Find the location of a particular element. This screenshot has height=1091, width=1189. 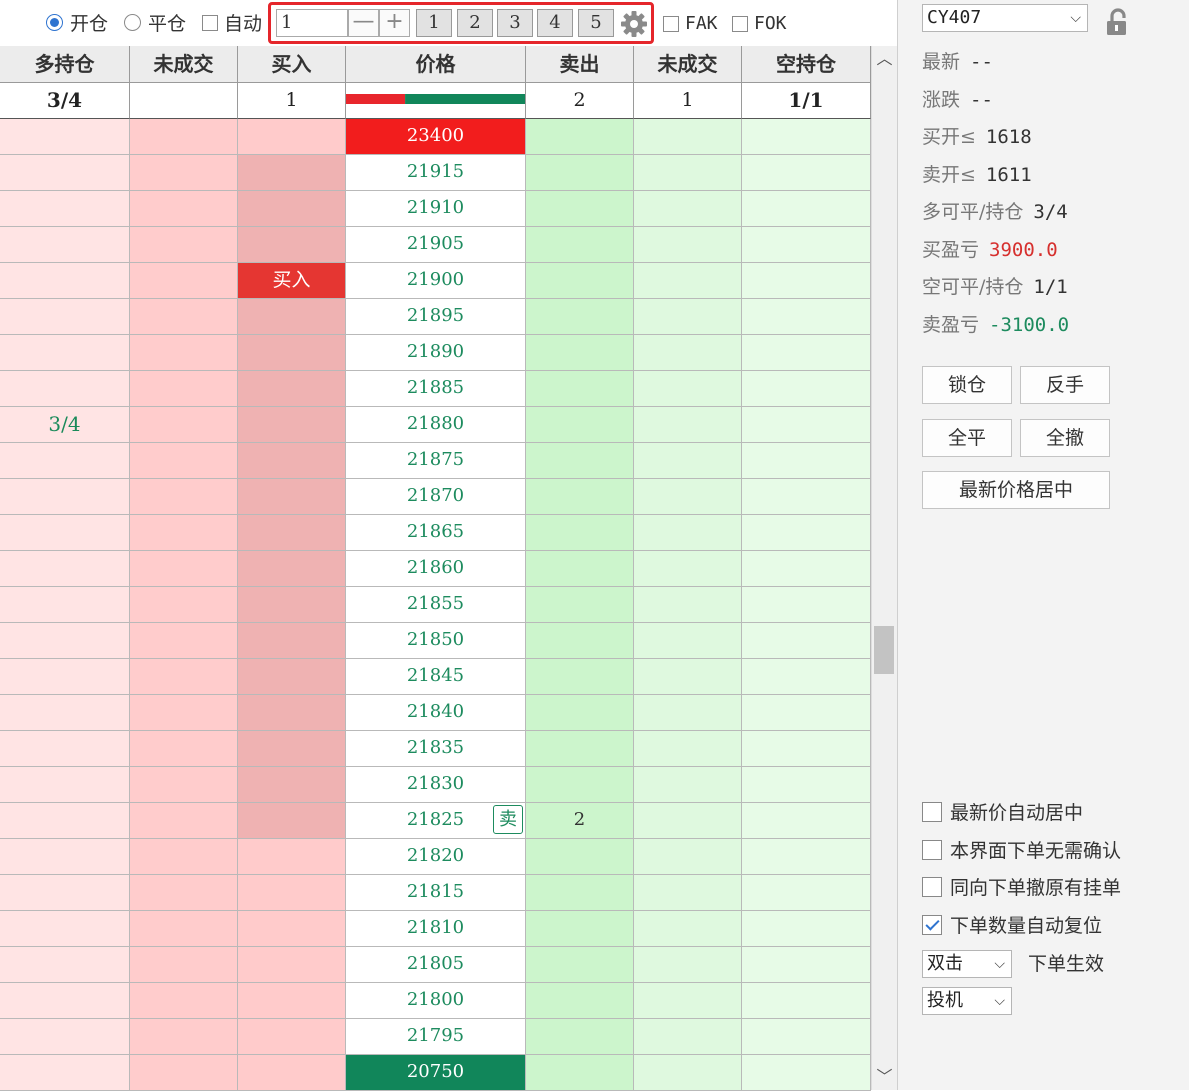

gear-icon is located at coordinates (634, 24).